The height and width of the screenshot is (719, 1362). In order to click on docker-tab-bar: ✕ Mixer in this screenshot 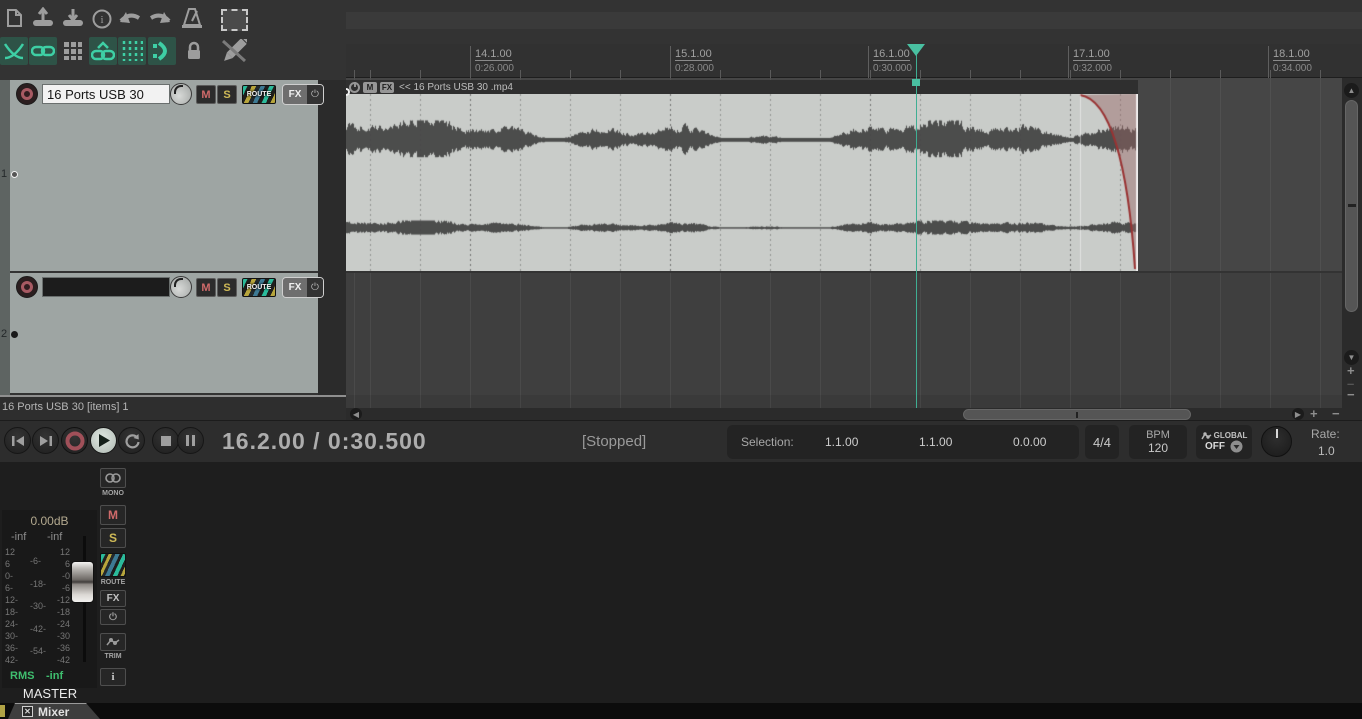, I will do `click(681, 711)`.